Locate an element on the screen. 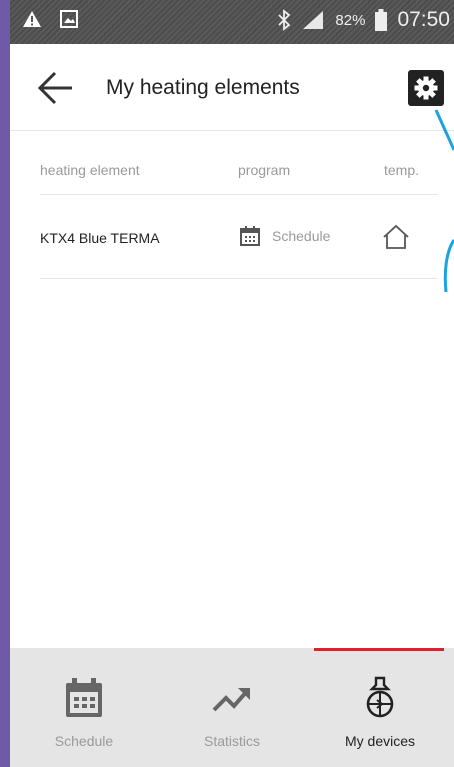 Image resolution: width=454 pixels, height=767 pixels. bluetooth-icon is located at coordinates (284, 20).